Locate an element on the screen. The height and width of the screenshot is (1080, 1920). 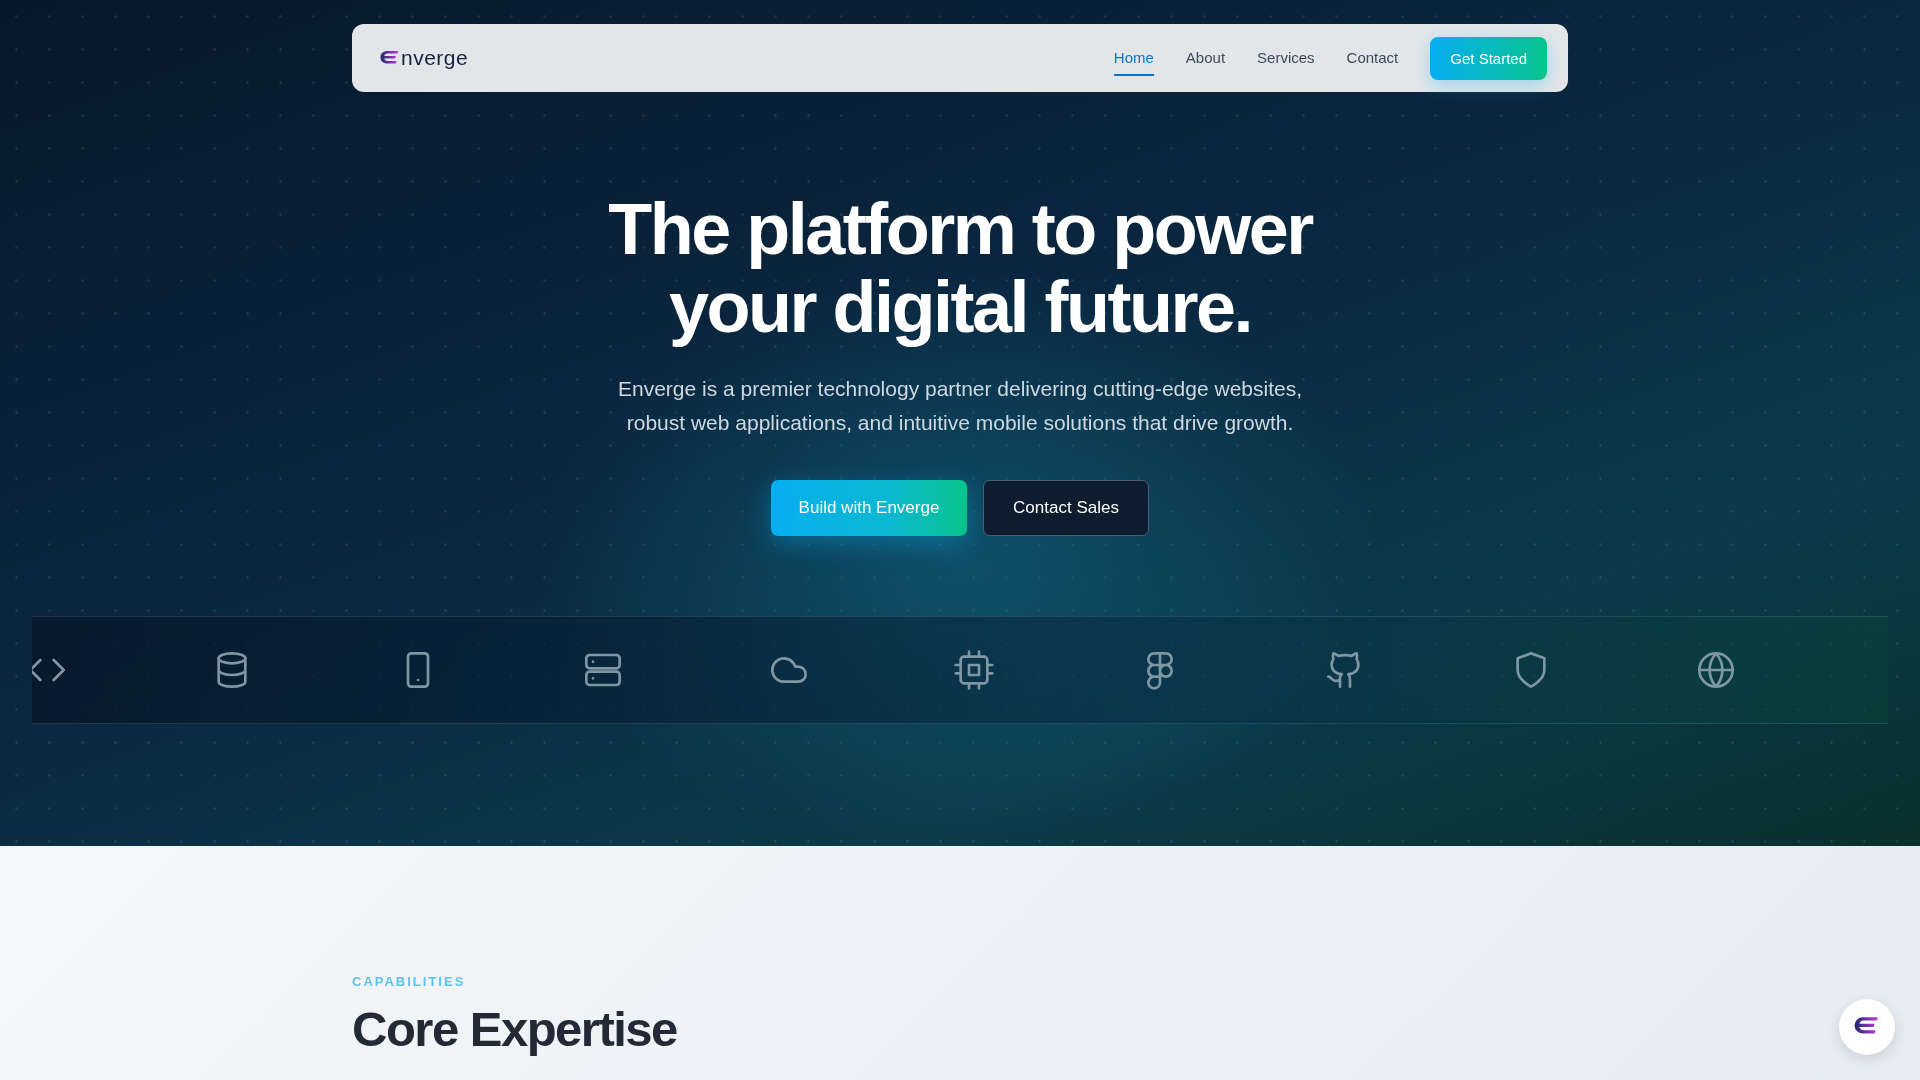
globe-icon is located at coordinates (1716, 670).